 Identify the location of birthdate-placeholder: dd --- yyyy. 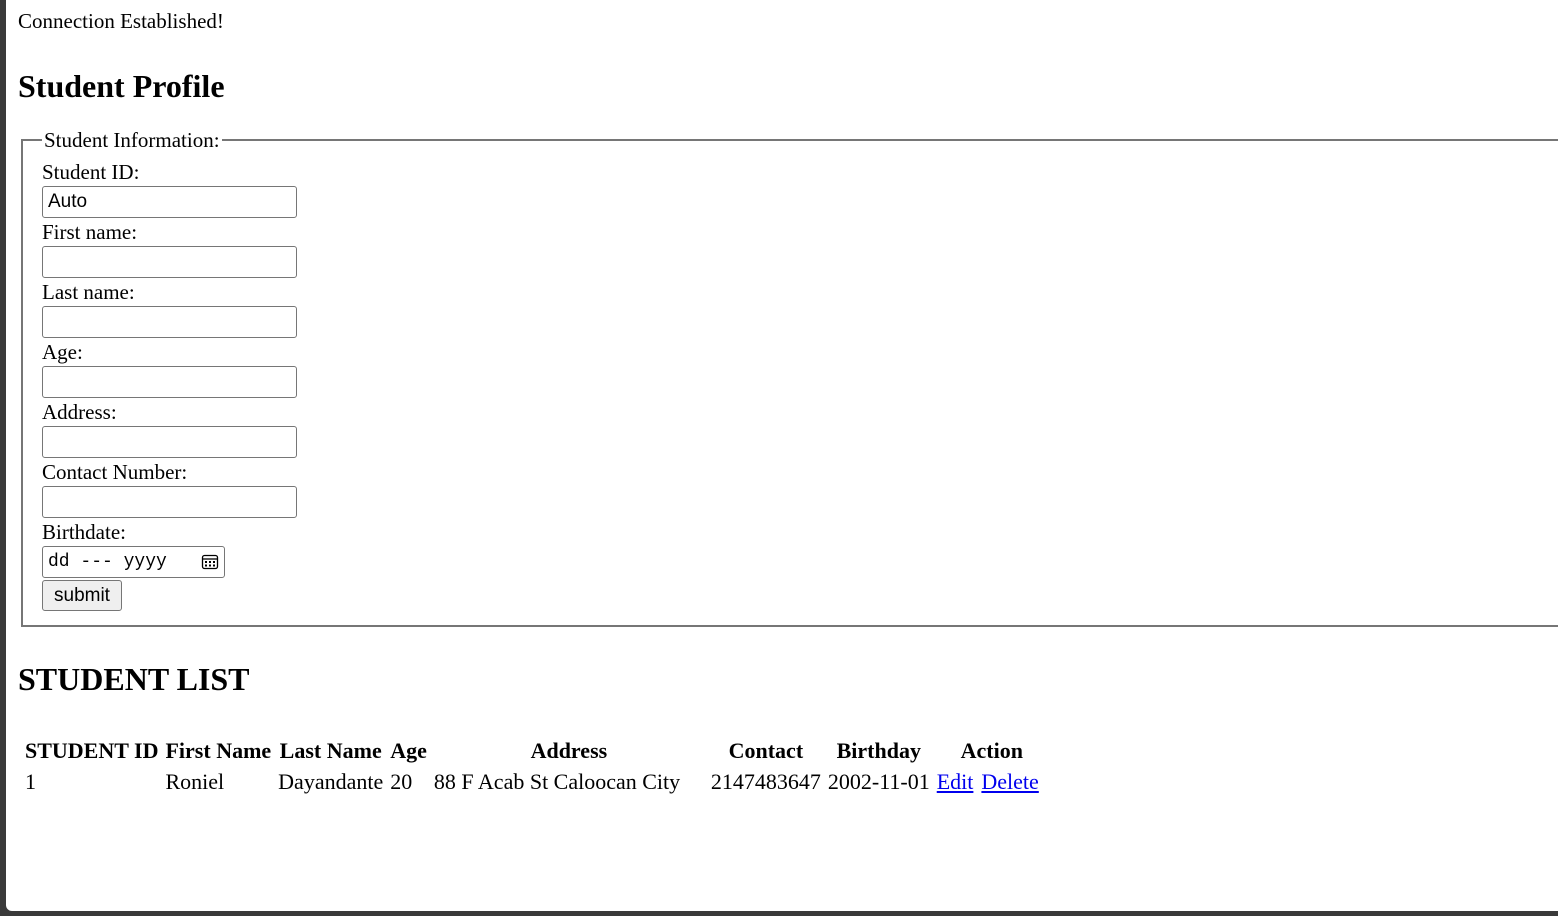
(107, 562).